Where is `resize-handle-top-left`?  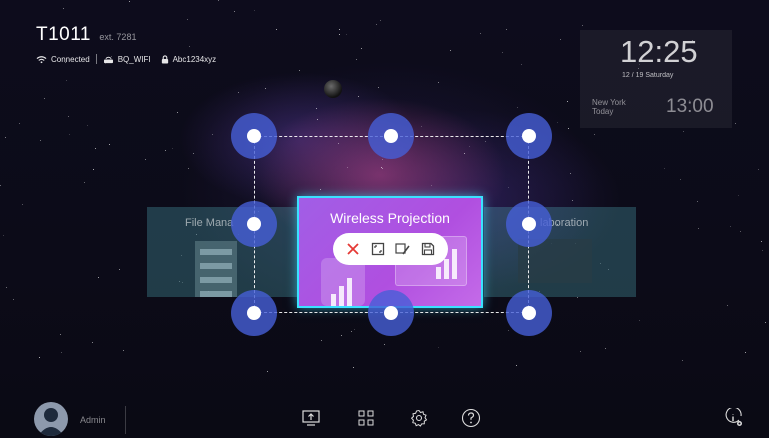
resize-handle-top-left is located at coordinates (254, 136).